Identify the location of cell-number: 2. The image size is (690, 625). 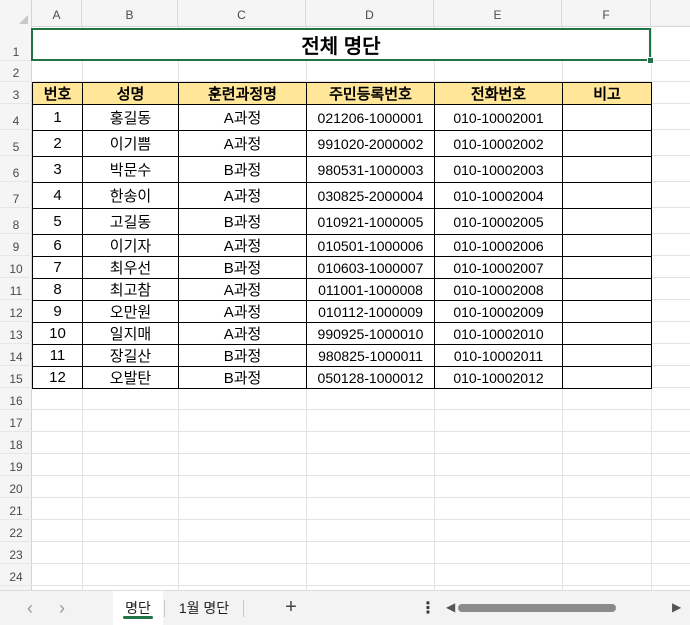
(57, 143).